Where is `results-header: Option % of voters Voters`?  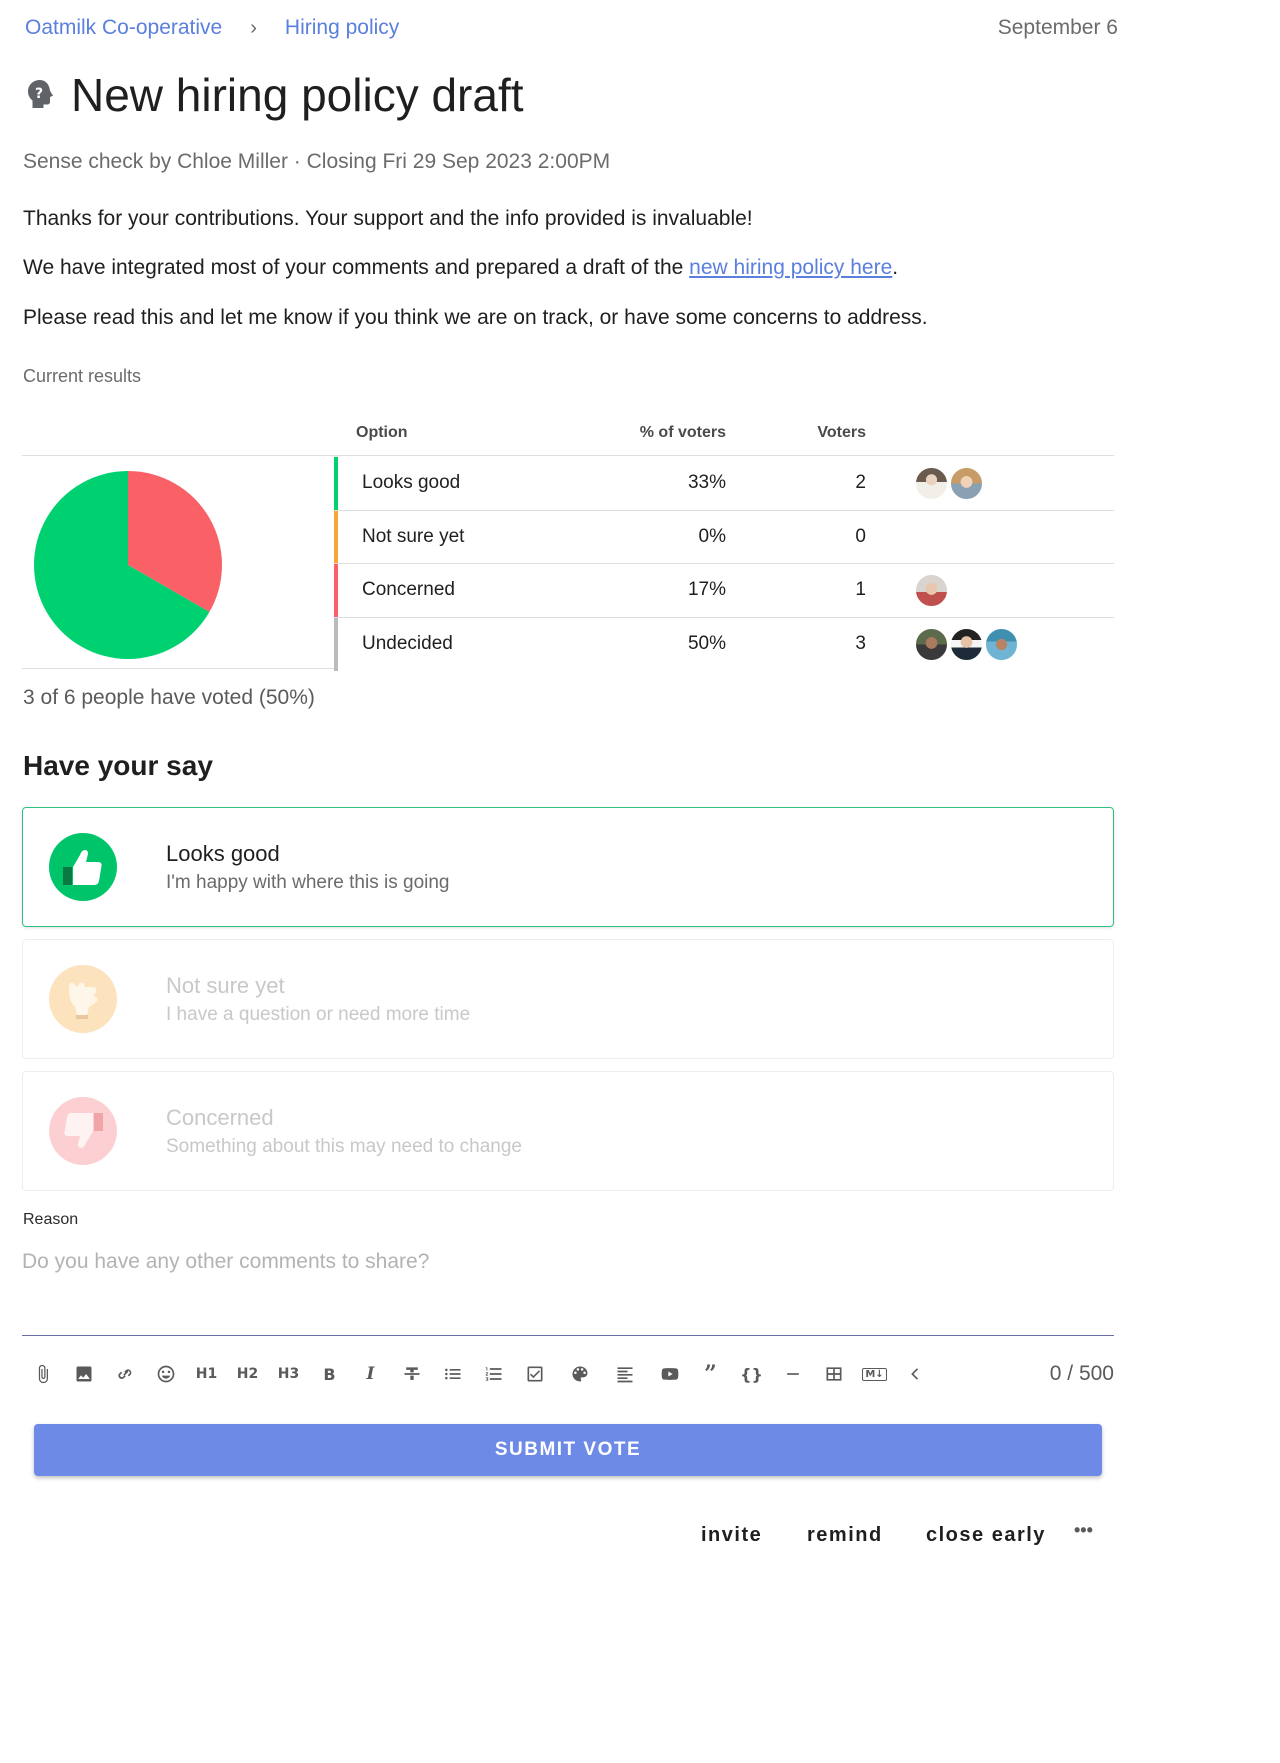
results-header: Option % of voters Voters is located at coordinates (568, 434).